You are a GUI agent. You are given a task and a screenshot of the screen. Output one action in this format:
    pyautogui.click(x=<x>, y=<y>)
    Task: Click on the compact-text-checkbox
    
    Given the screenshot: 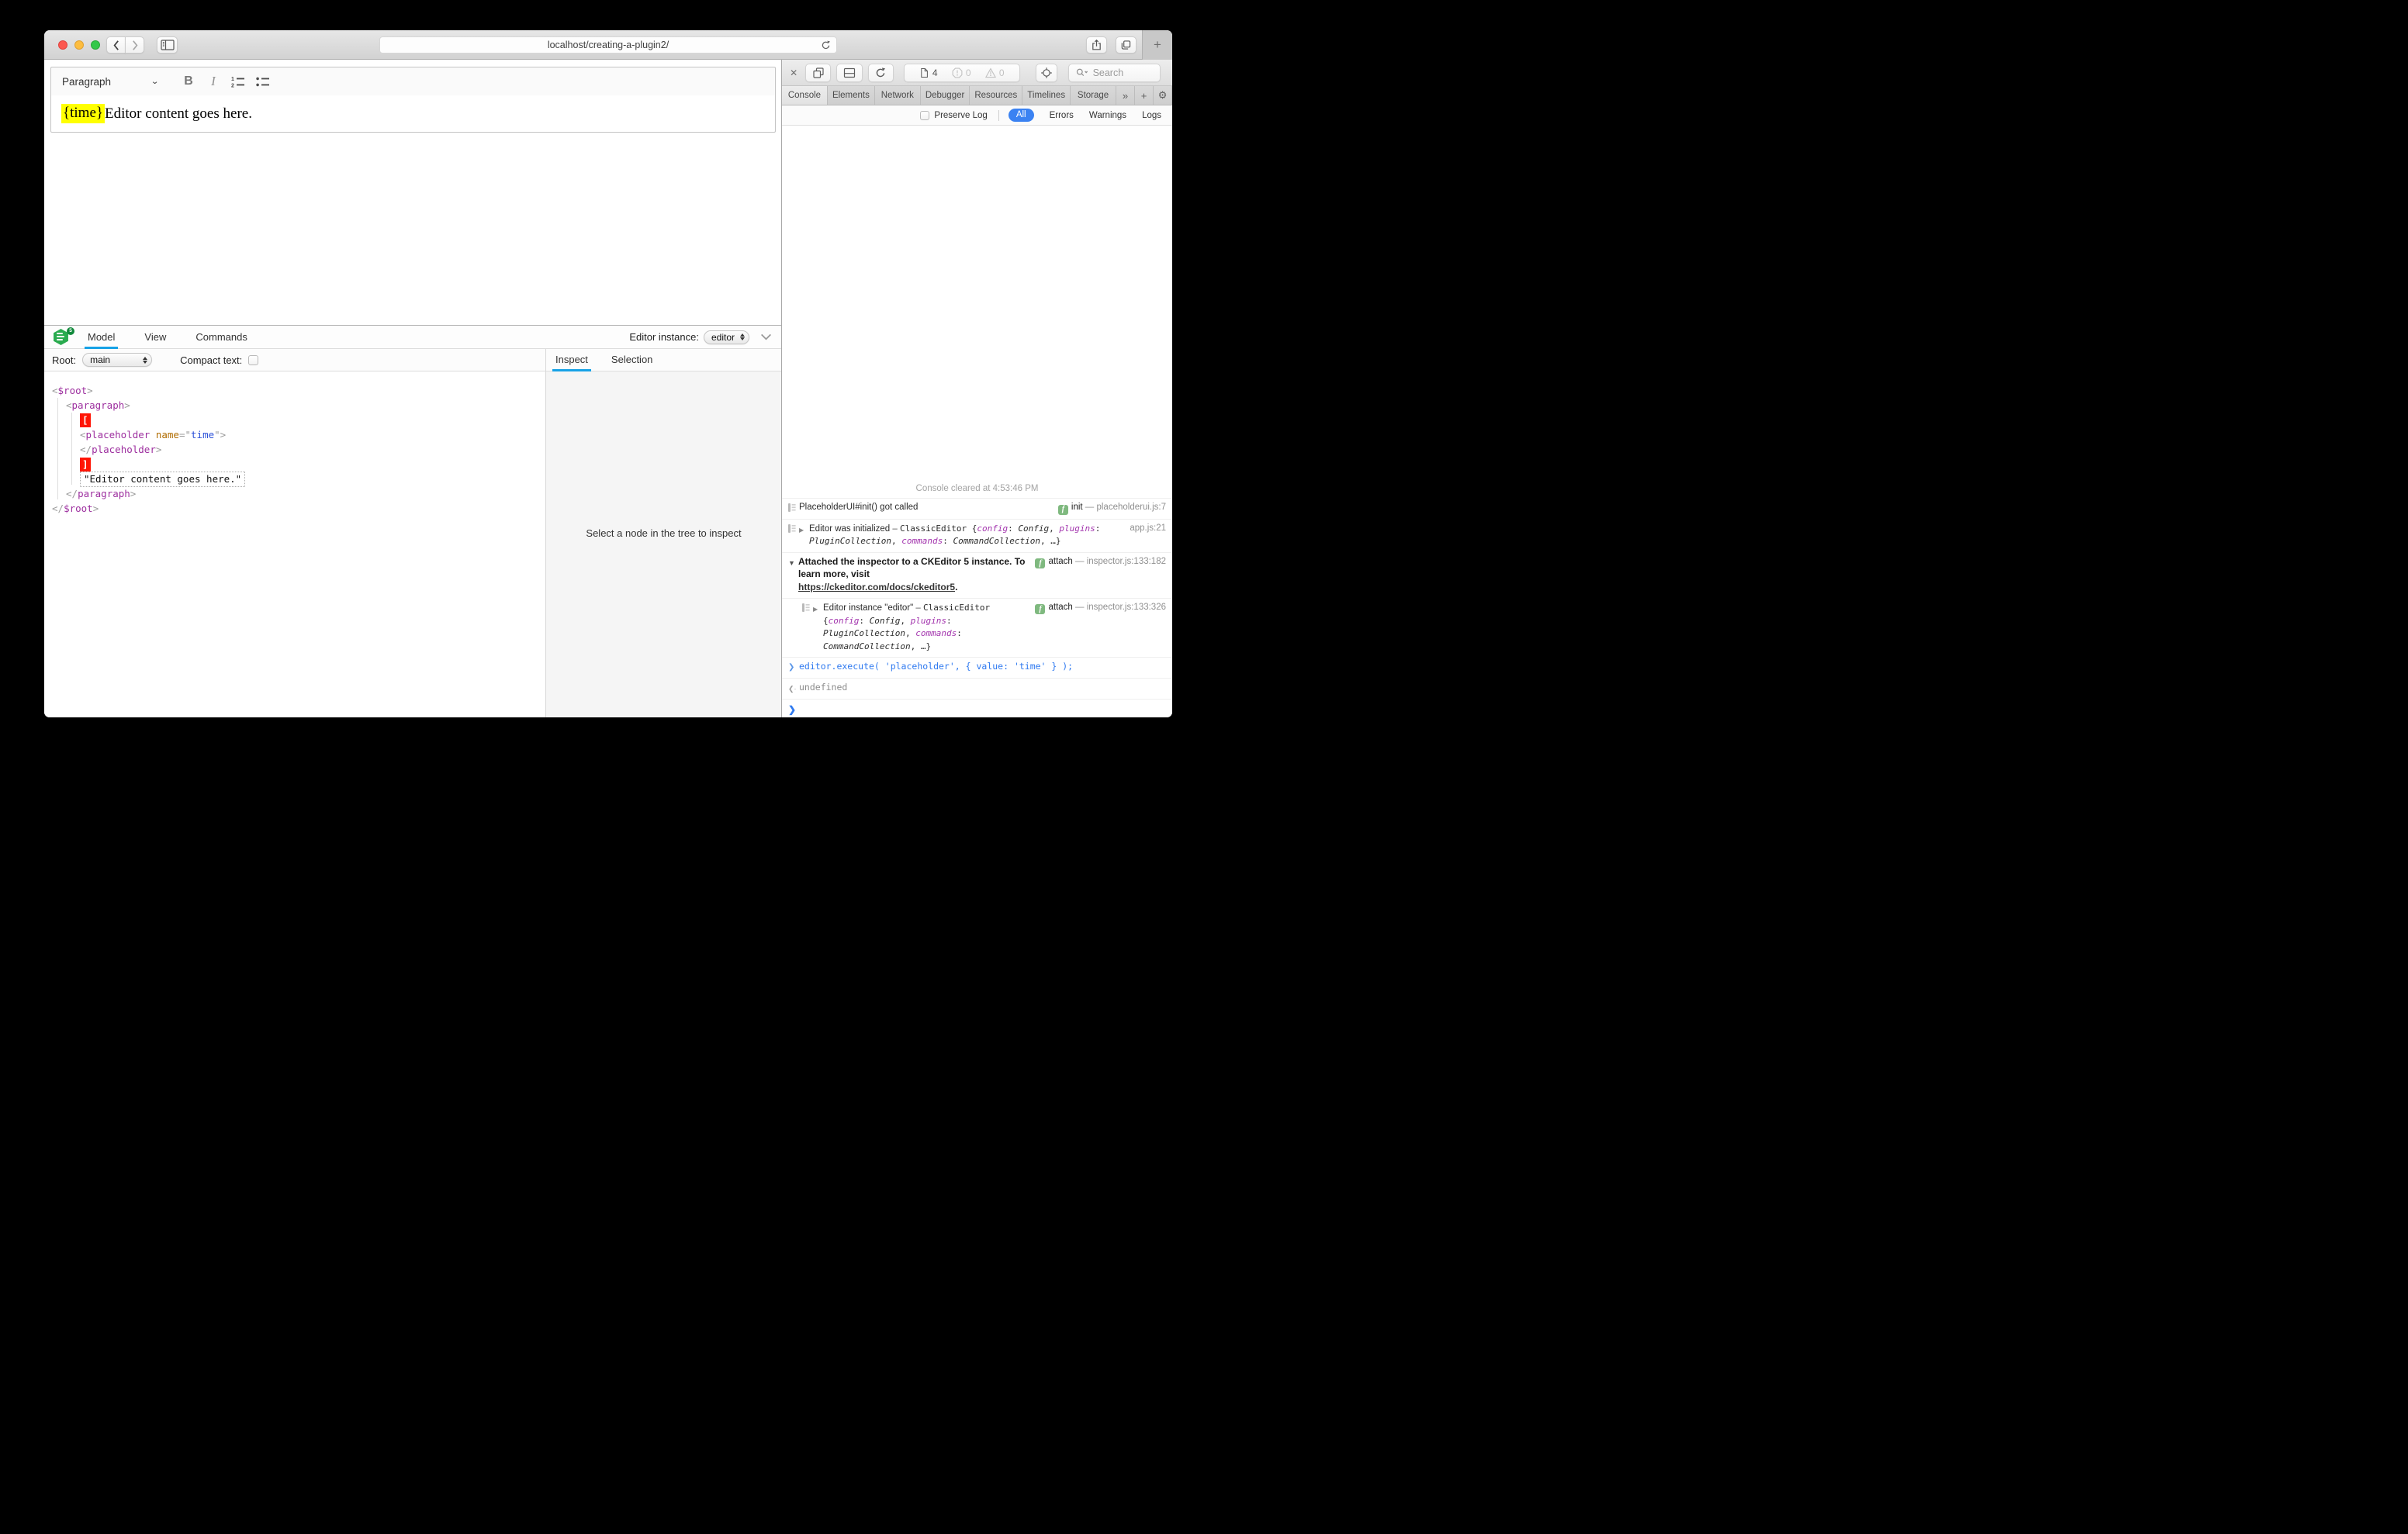 What is the action you would take?
    pyautogui.click(x=253, y=359)
    